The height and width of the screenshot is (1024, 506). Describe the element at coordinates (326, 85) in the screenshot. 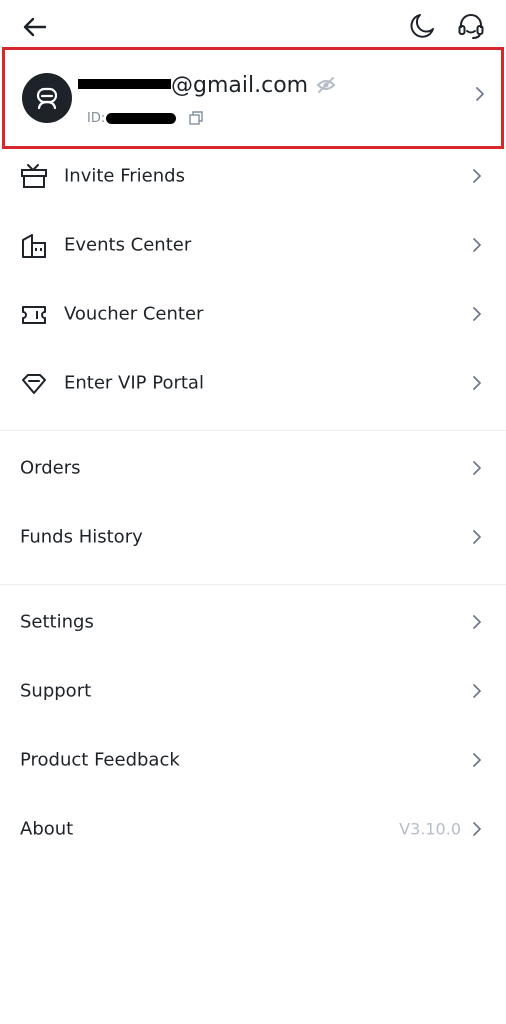

I see `eye-hidden-icon` at that location.